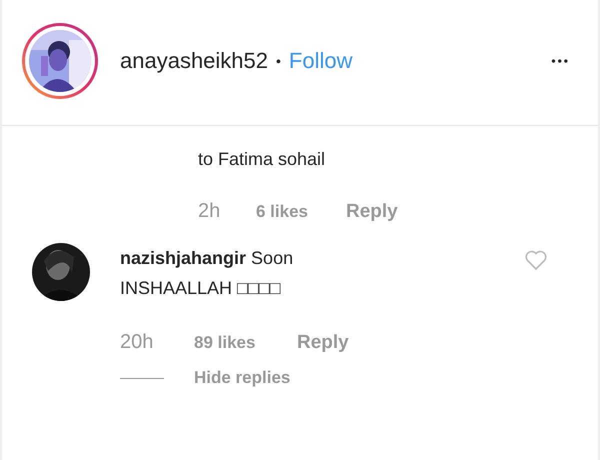 The height and width of the screenshot is (460, 600). Describe the element at coordinates (207, 273) in the screenshot. I see `comment-text: nazishjahangir Soon INSHAALLAH □□□□` at that location.